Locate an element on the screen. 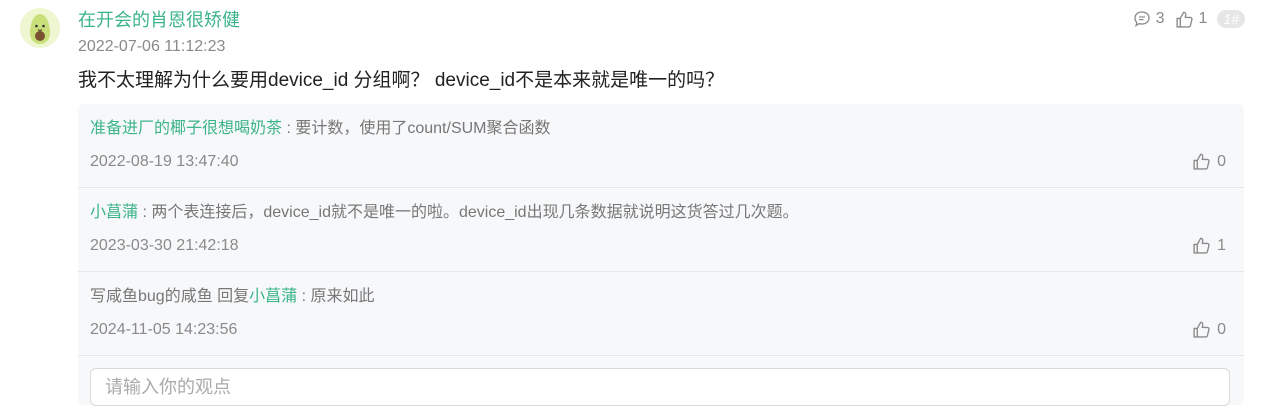 Image resolution: width=1263 pixels, height=406 pixels. floor-badge: 1# is located at coordinates (1231, 19).